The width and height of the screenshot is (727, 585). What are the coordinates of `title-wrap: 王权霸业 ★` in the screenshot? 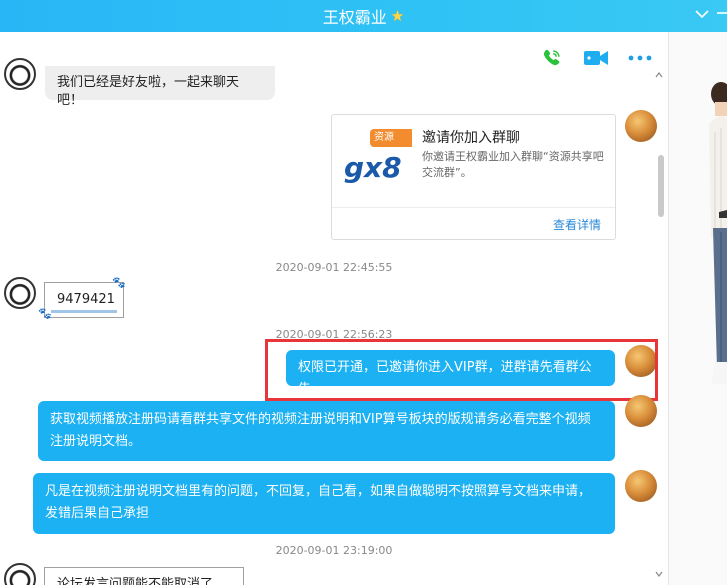 It's located at (363, 16).